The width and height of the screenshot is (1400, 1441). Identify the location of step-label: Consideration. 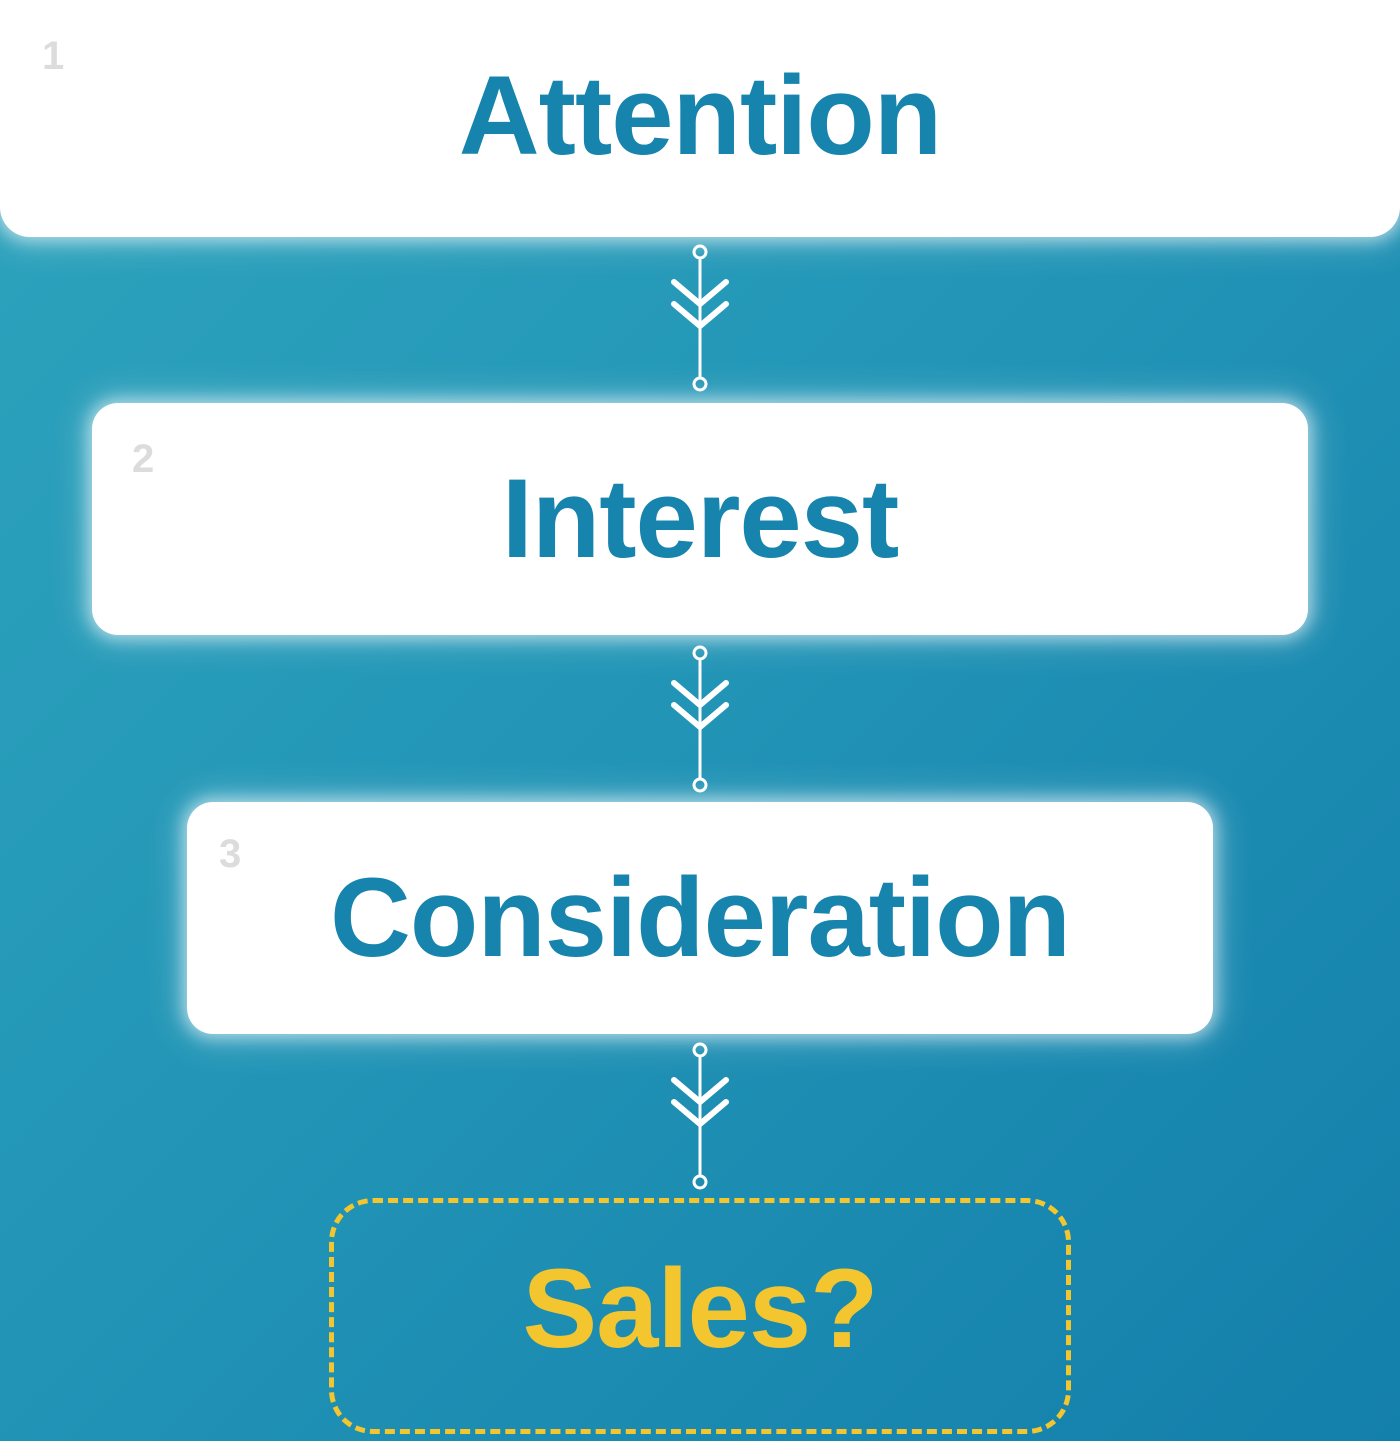
(700, 917).